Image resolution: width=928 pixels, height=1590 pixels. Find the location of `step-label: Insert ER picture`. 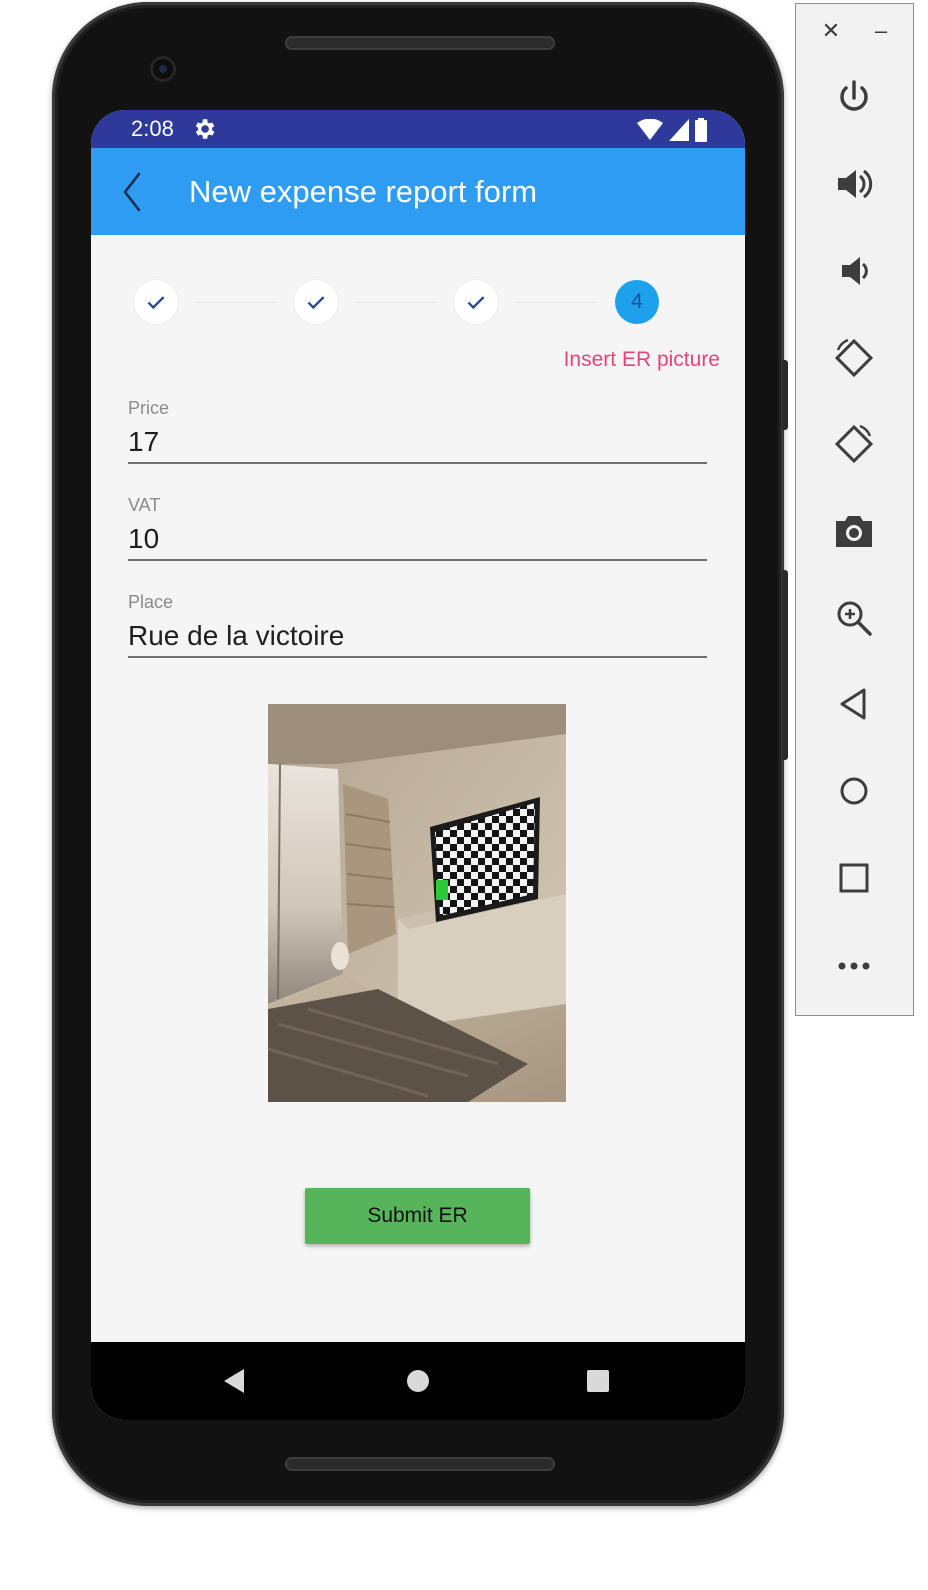

step-label: Insert ER picture is located at coordinates (641, 359).